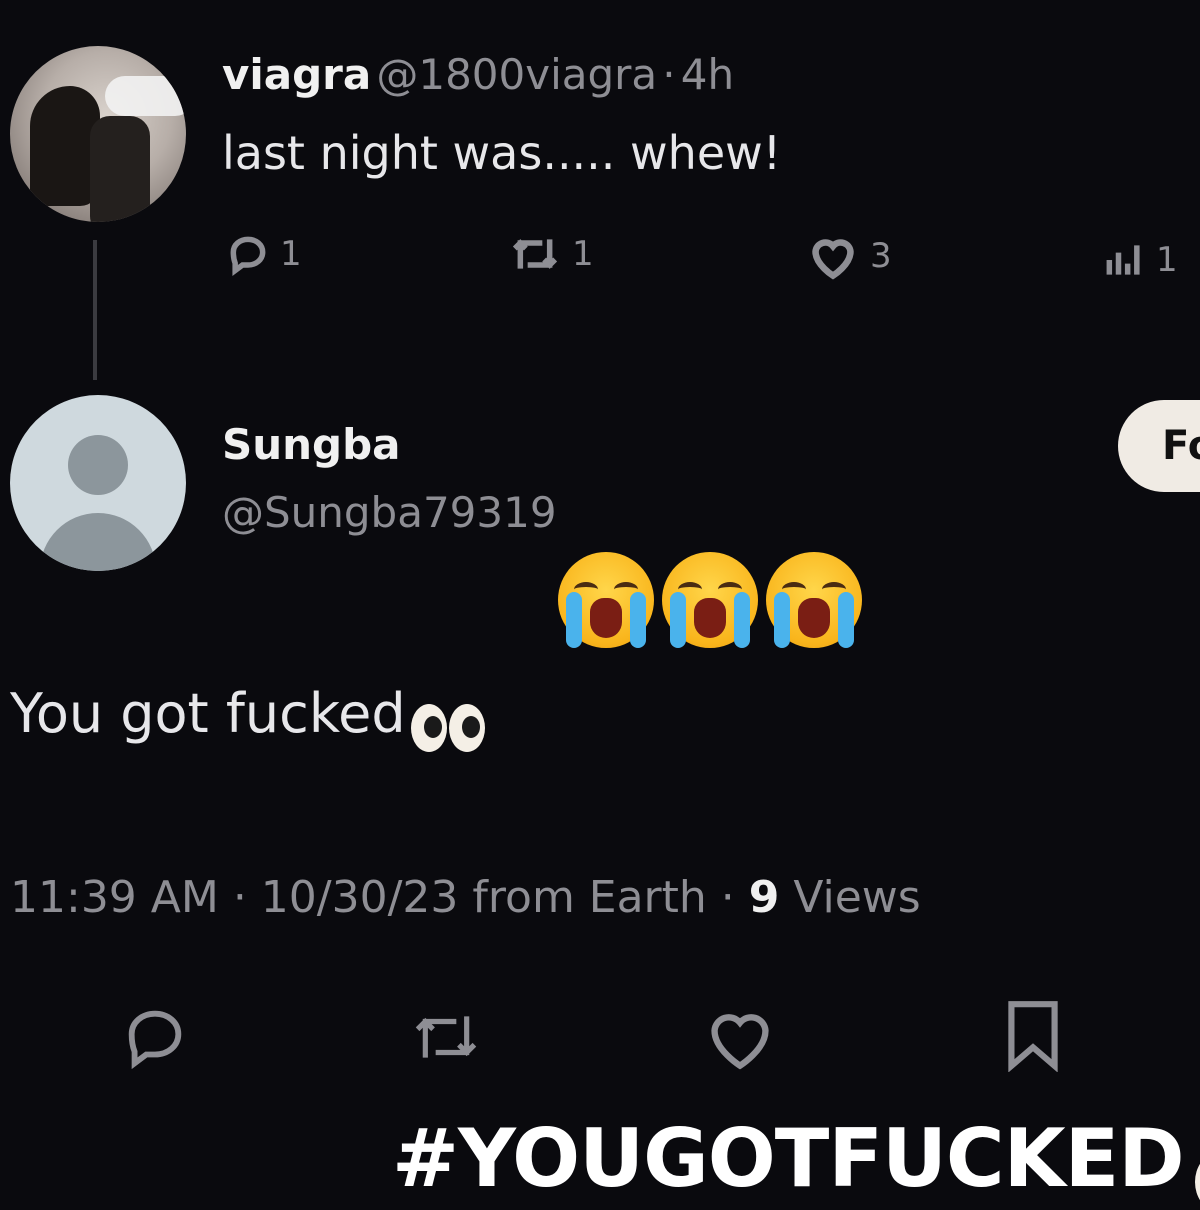  What do you see at coordinates (98, 542) in the screenshot?
I see `default-avatar-shoulders` at bounding box center [98, 542].